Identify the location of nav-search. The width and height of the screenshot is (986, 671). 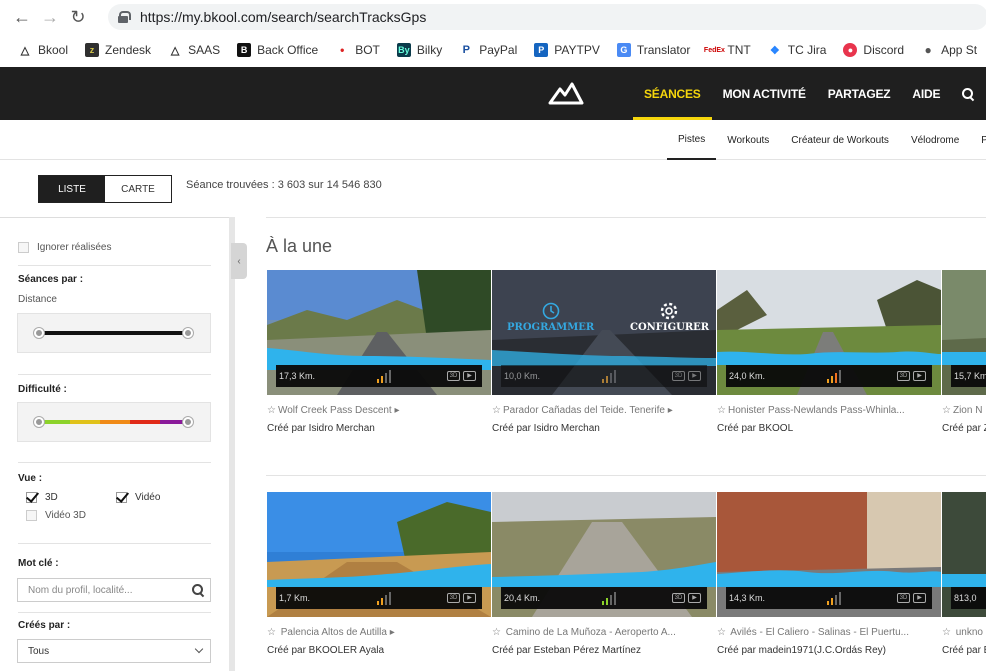
(968, 93).